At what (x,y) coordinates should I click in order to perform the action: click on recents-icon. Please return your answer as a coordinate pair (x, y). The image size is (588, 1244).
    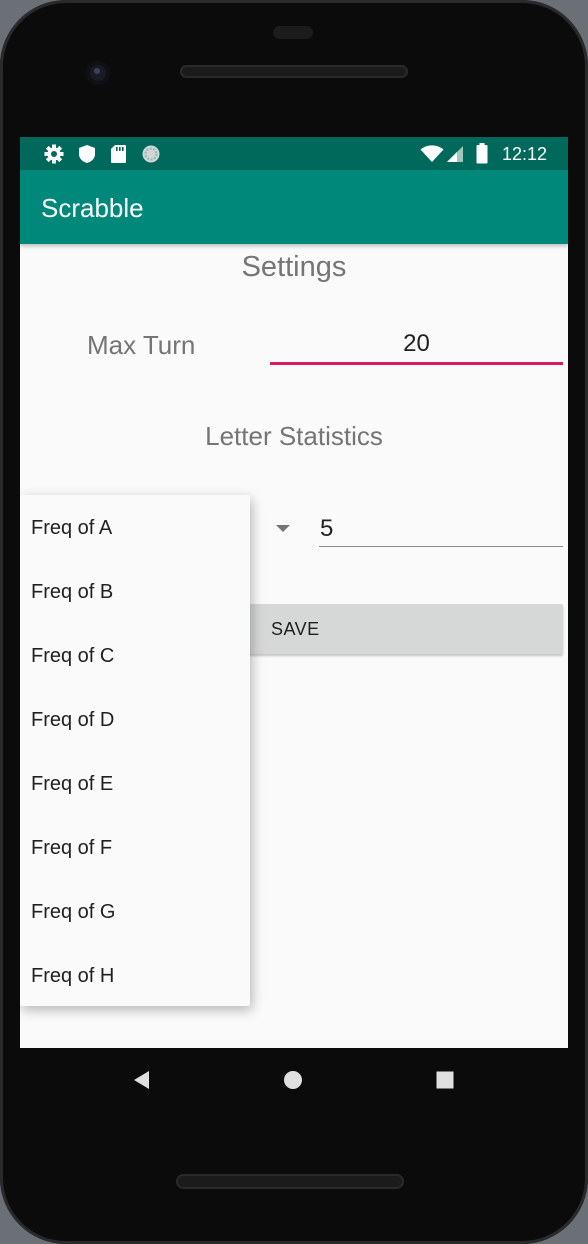
    Looking at the image, I should click on (445, 1080).